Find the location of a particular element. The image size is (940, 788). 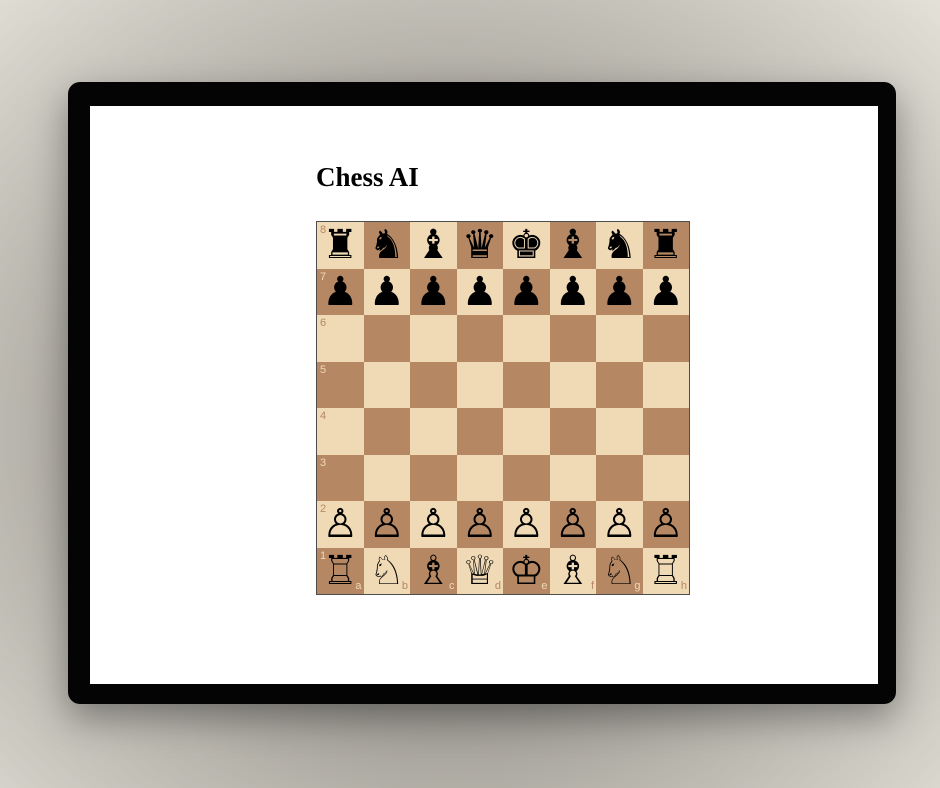

square-a1: 1 a ♖ is located at coordinates (340, 571).